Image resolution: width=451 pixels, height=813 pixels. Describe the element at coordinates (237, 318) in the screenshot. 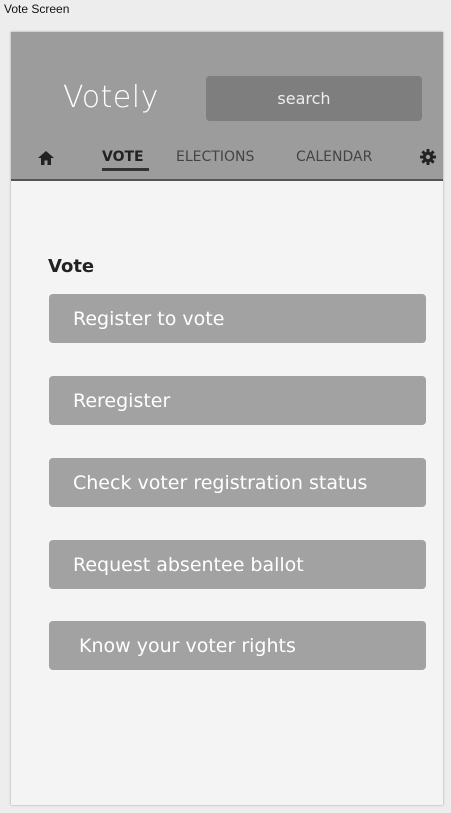

I see `register-to-vote-button: Register to vote` at that location.